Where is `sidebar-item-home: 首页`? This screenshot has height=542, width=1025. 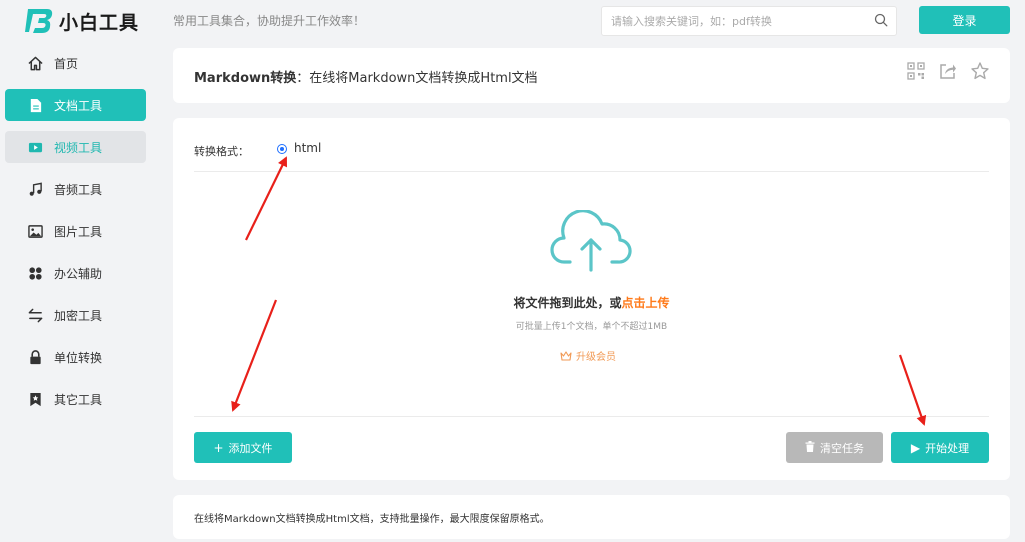
sidebar-item-home: 首页 is located at coordinates (75, 63).